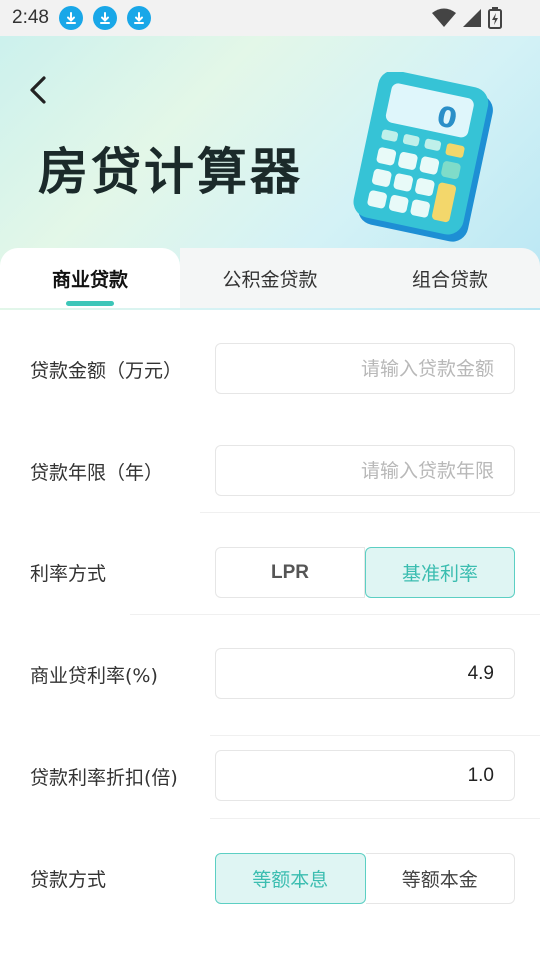 The width and height of the screenshot is (540, 960). Describe the element at coordinates (440, 878) in the screenshot. I see `repay-option-equal-principal: 等额本金` at that location.